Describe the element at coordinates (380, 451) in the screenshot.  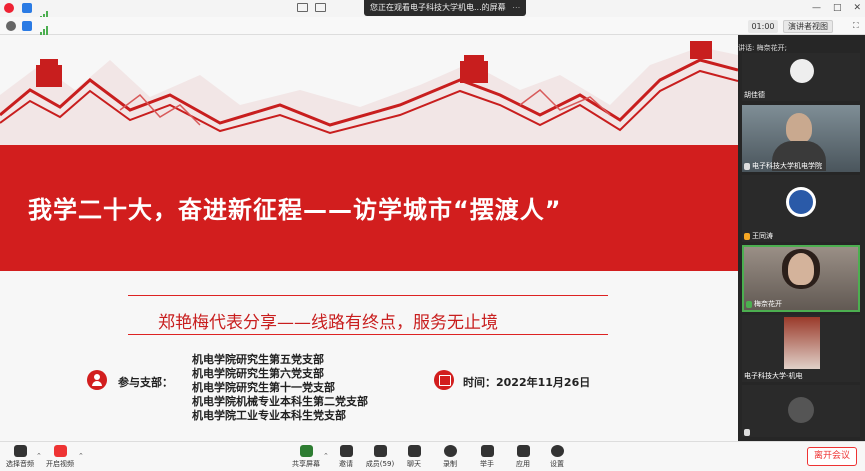
I see `members-icon` at that location.